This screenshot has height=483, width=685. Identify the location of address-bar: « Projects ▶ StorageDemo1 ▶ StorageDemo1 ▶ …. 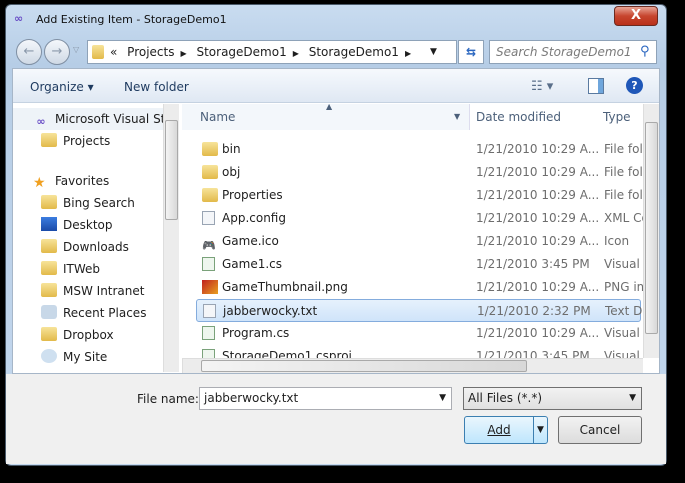
(272, 52).